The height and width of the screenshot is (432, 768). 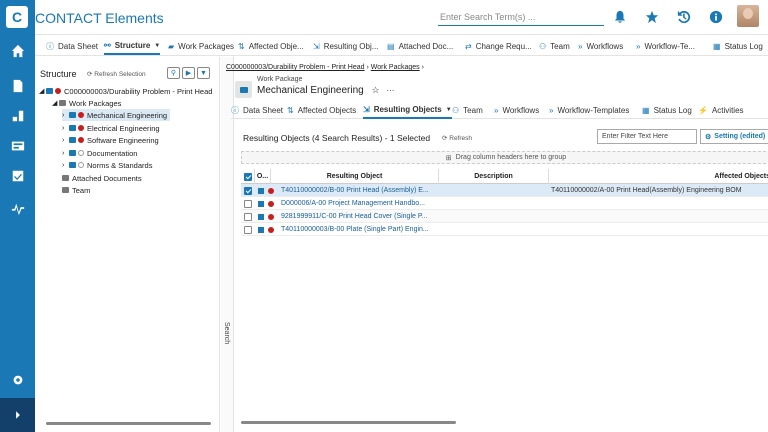 I want to click on activity-icon, so click(x=17, y=208).